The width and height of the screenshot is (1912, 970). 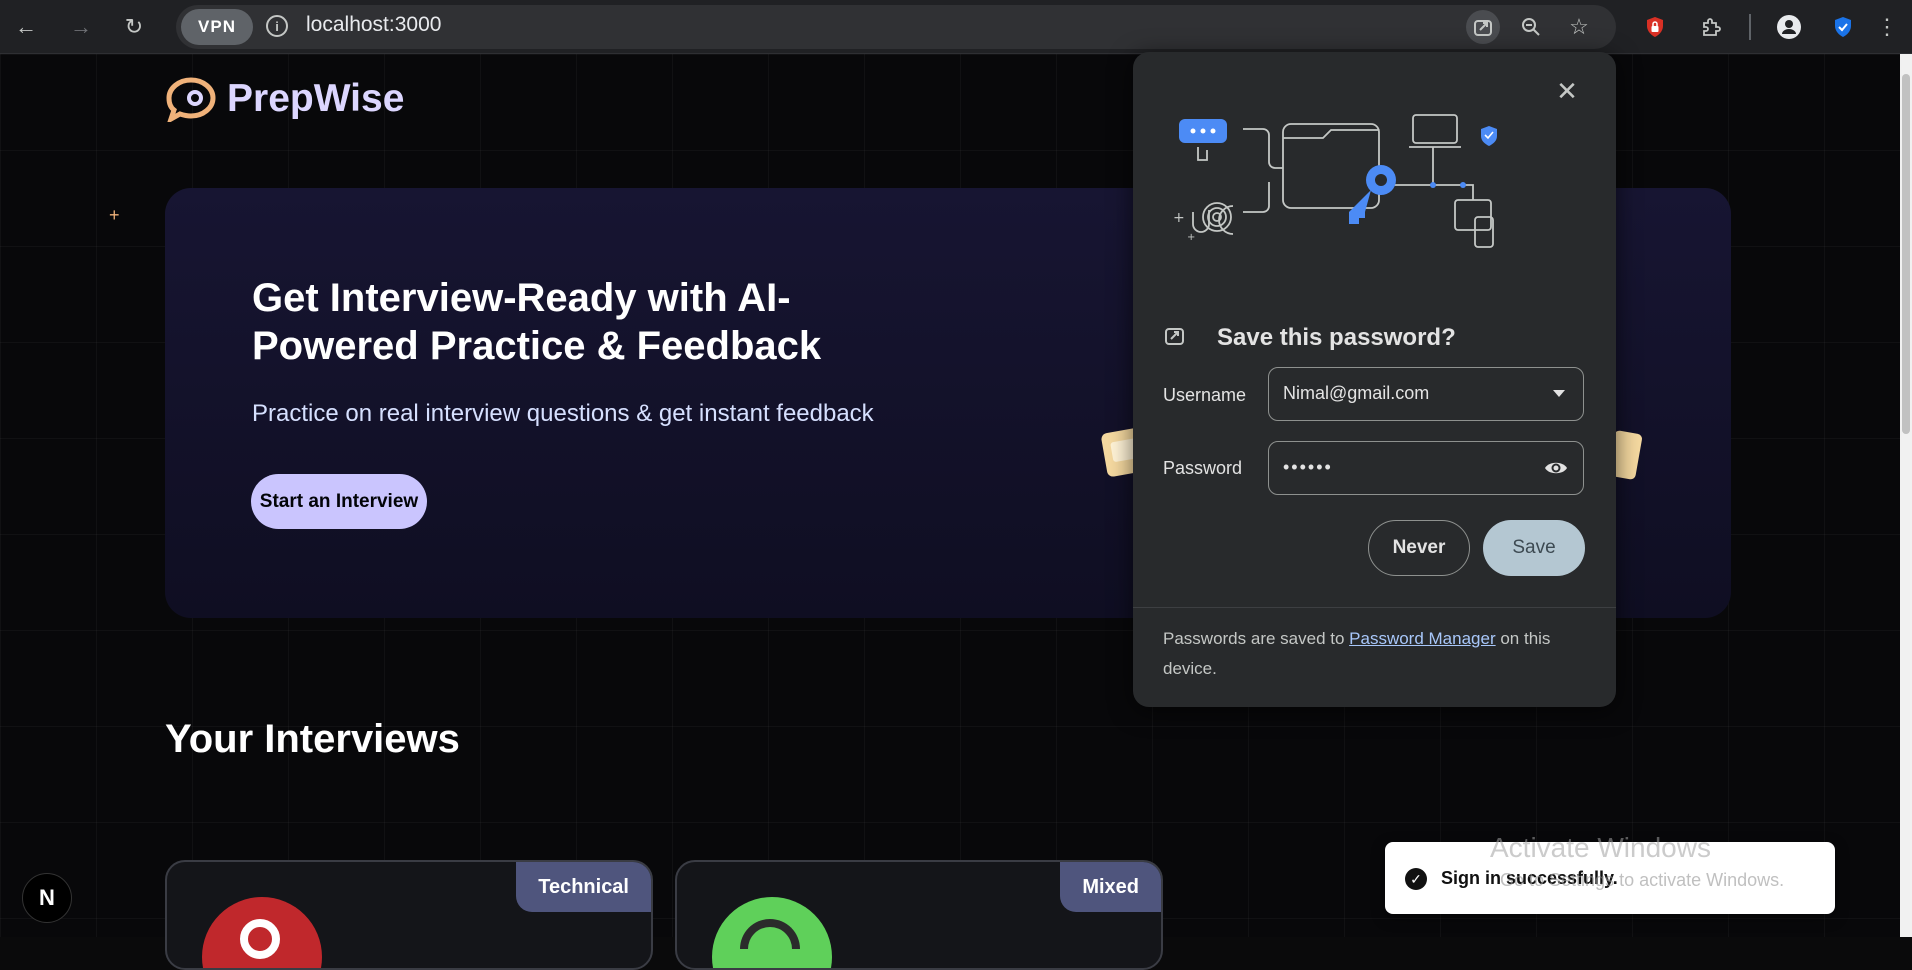 I want to click on profile-avatar-icon, so click(x=1789, y=27).